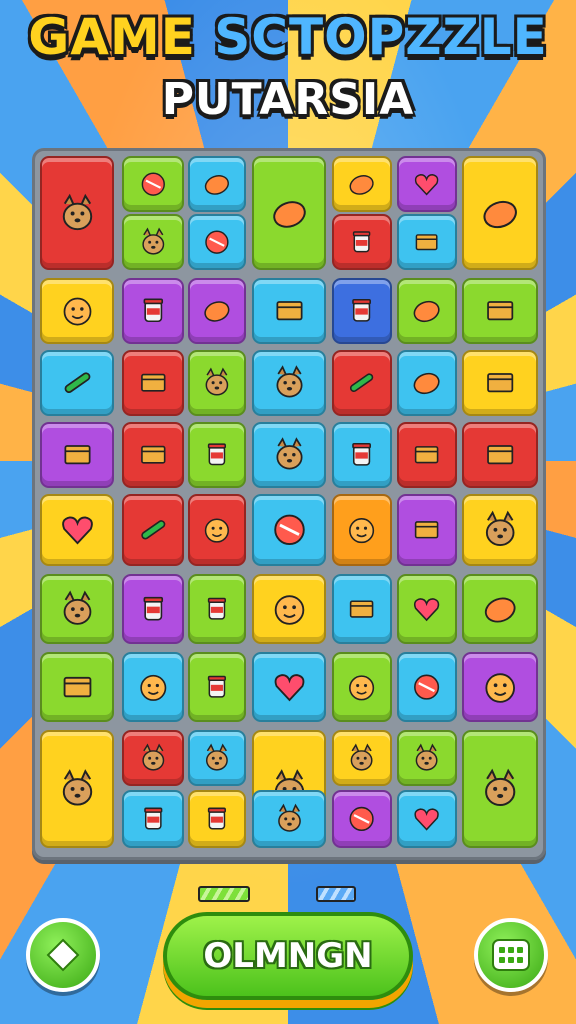  I want to click on tile-paint-bag, so click(427, 530).